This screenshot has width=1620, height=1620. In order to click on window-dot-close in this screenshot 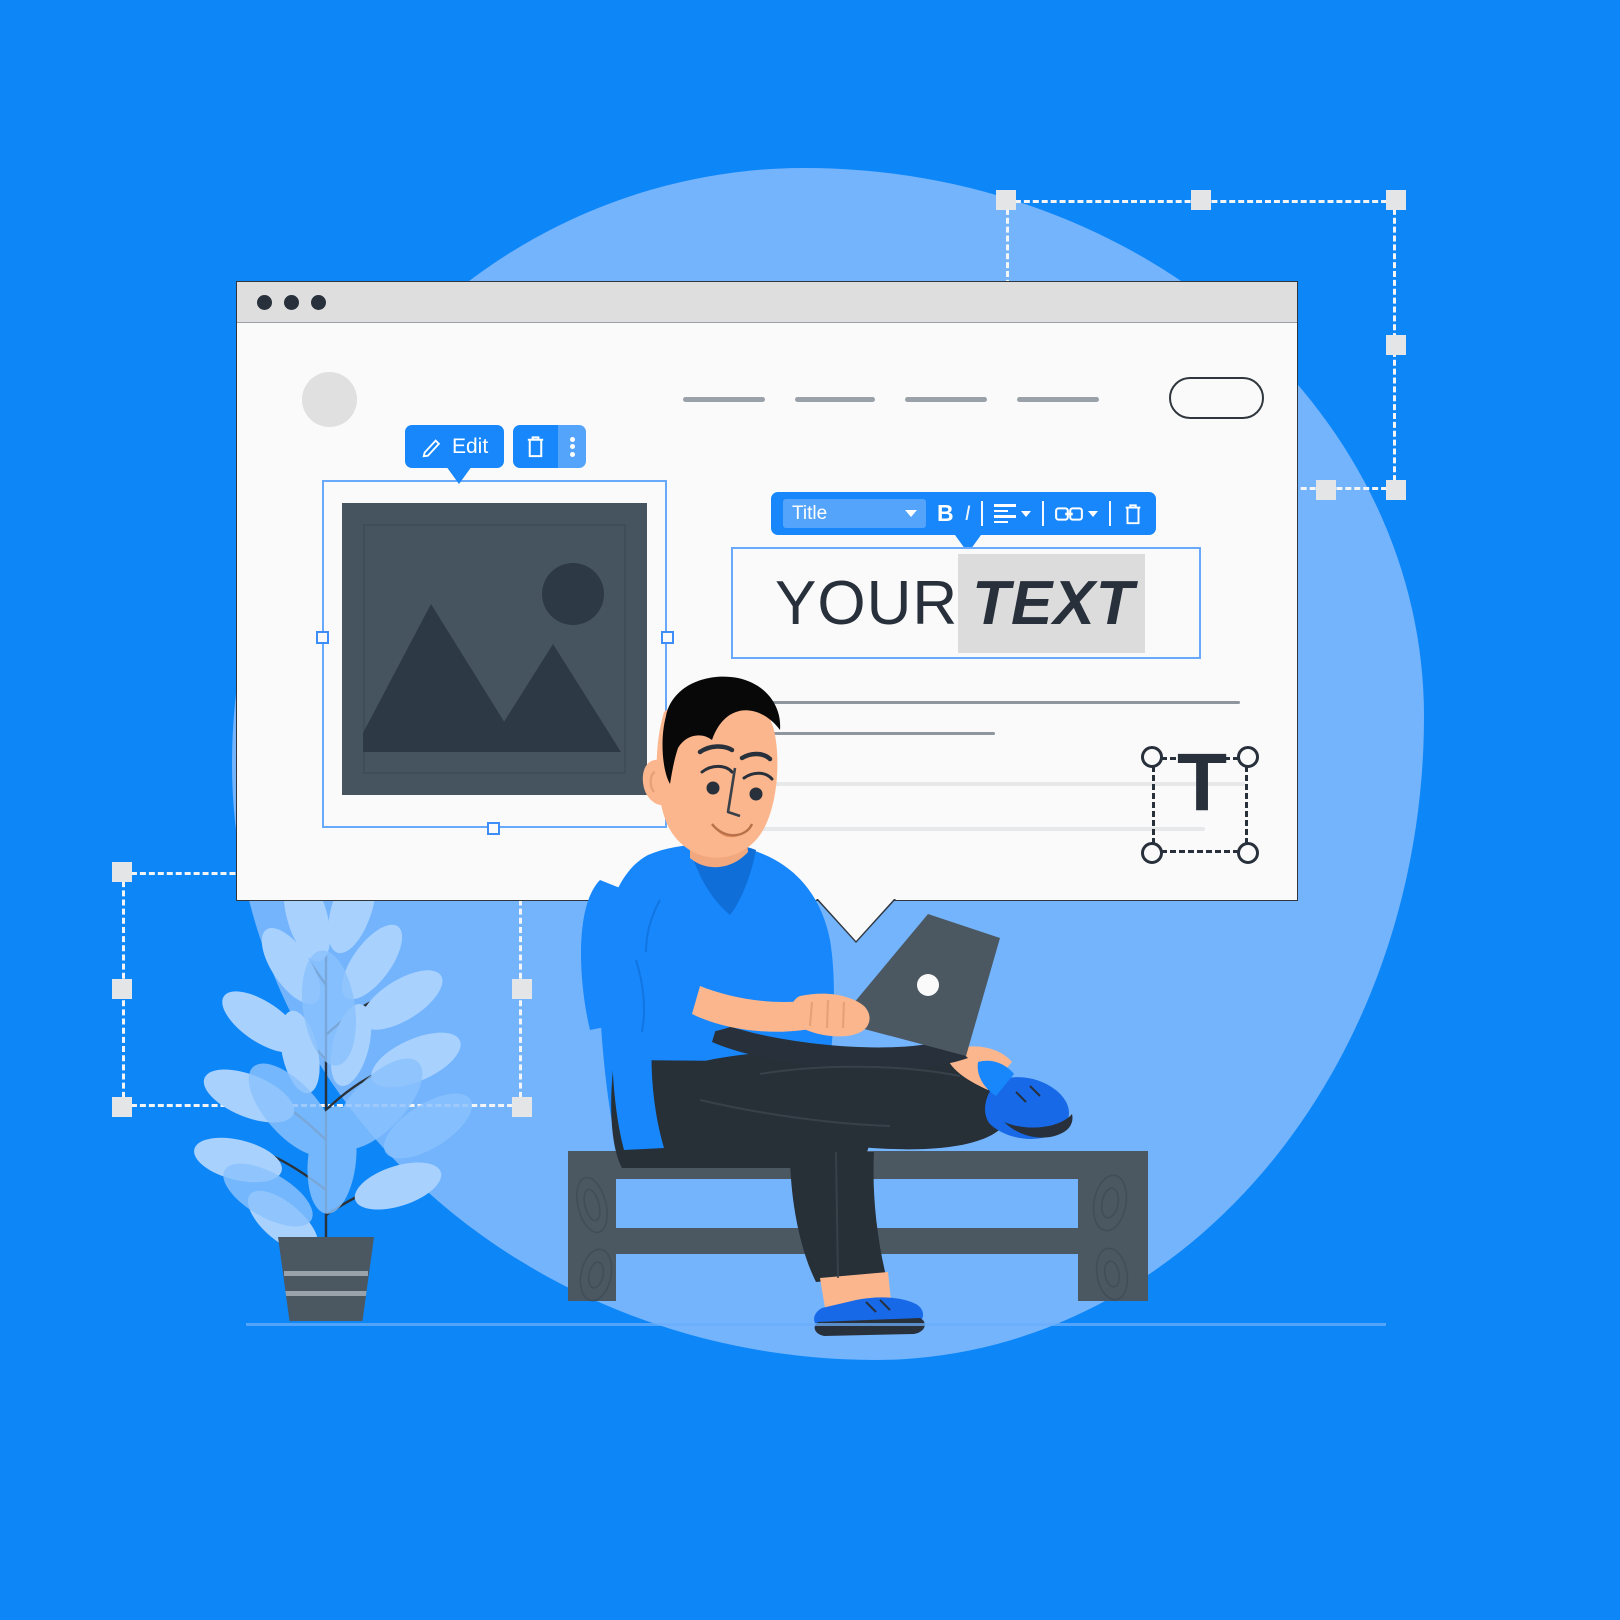, I will do `click(264, 302)`.